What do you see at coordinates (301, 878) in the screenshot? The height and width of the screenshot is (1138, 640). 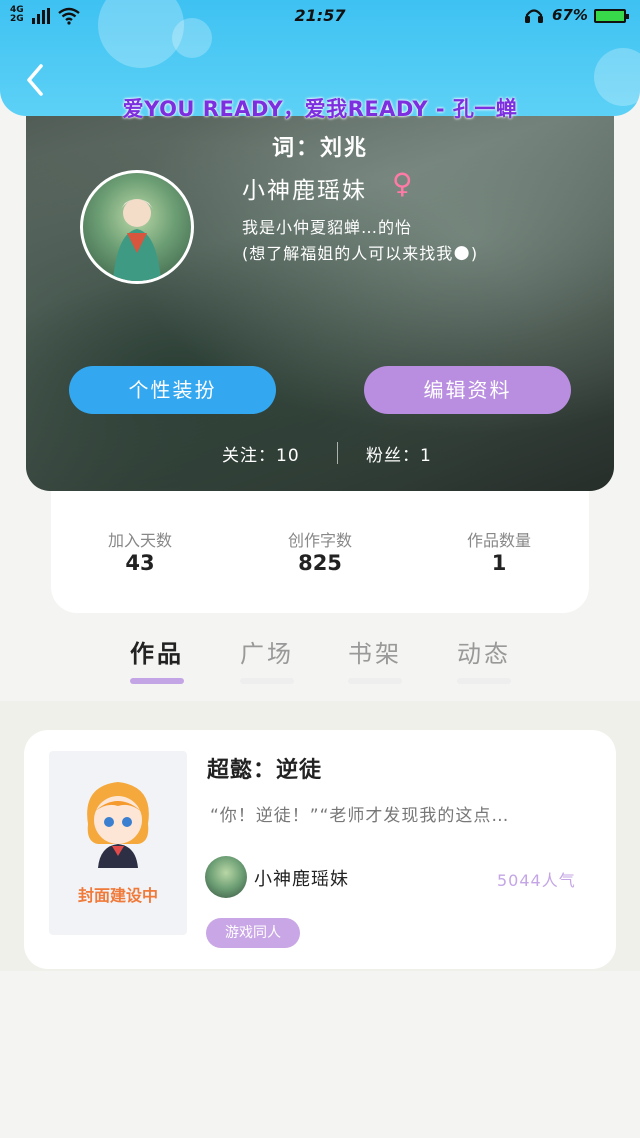 I see `work-author: 小神鹿瑶妹` at bounding box center [301, 878].